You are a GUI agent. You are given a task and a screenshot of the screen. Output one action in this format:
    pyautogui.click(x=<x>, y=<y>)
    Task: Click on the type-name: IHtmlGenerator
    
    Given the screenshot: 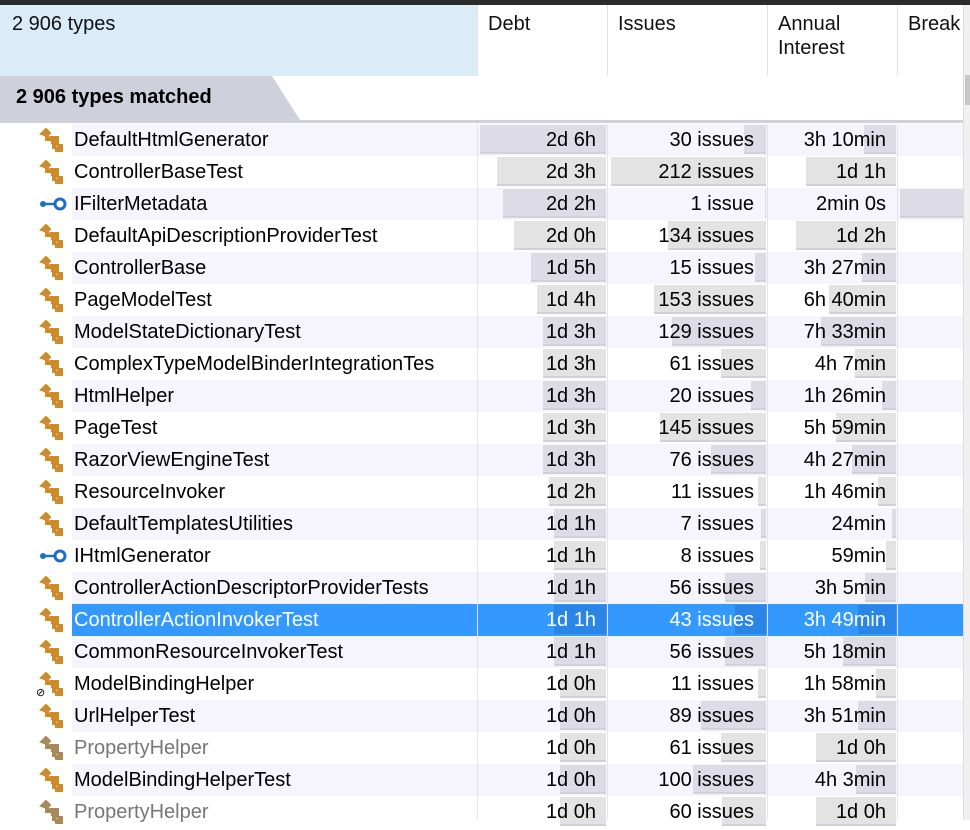 What is the action you would take?
    pyautogui.click(x=275, y=556)
    